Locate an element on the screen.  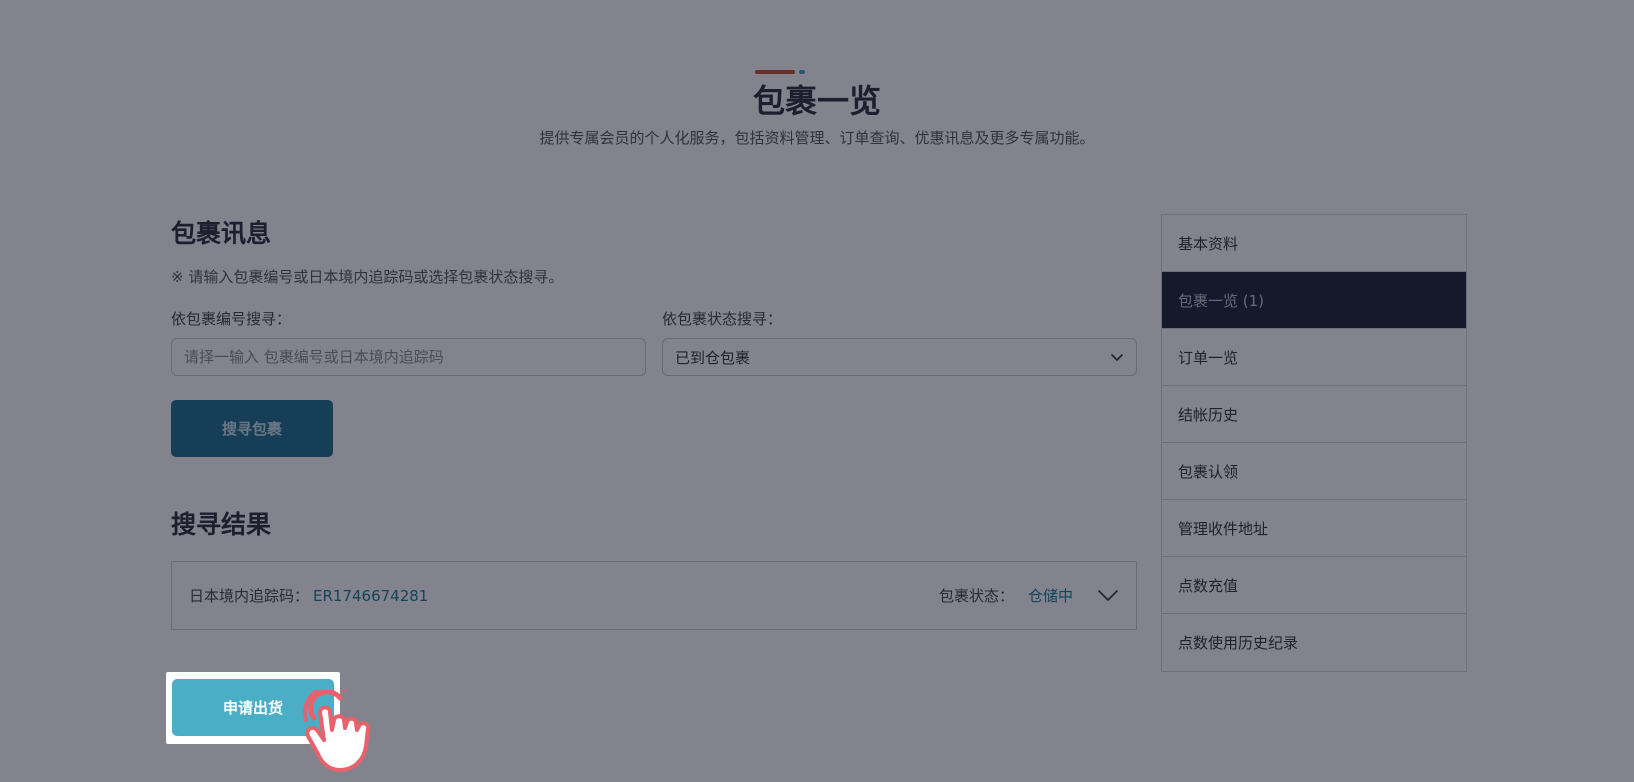
sidebar-item-billing-history: 结帐历史 is located at coordinates (1314, 414).